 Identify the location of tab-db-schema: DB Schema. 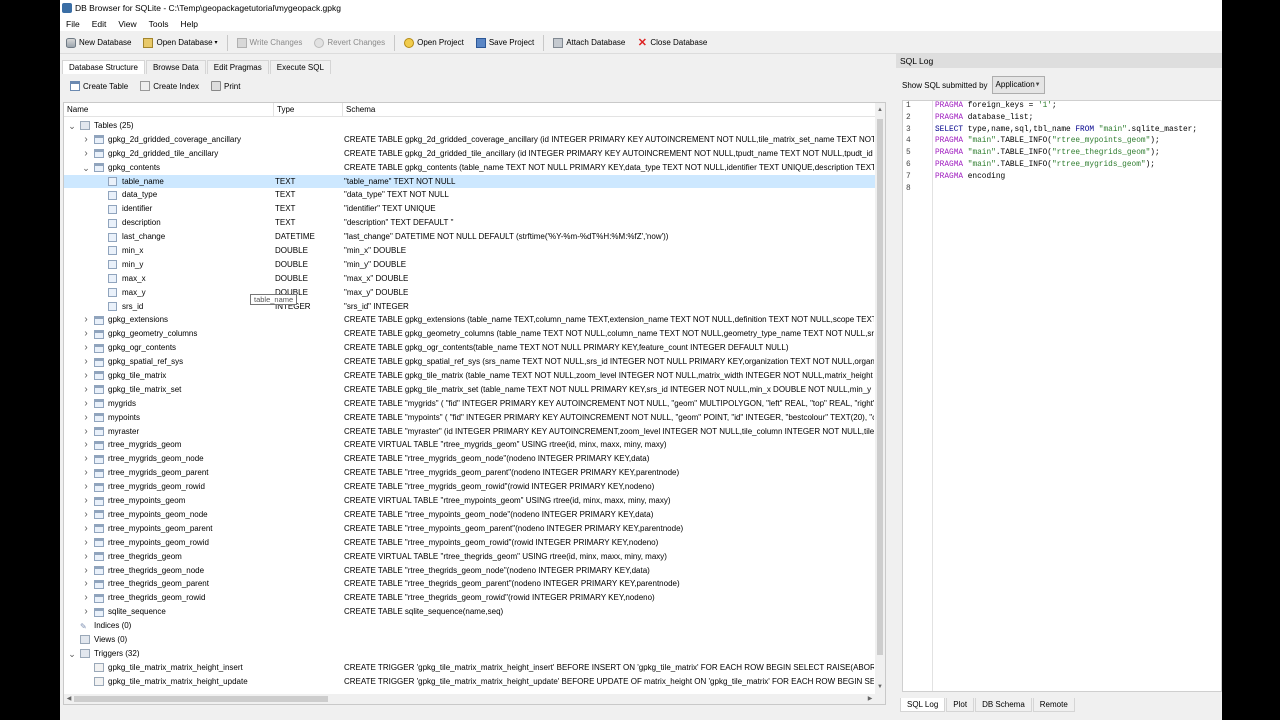
(1003, 705).